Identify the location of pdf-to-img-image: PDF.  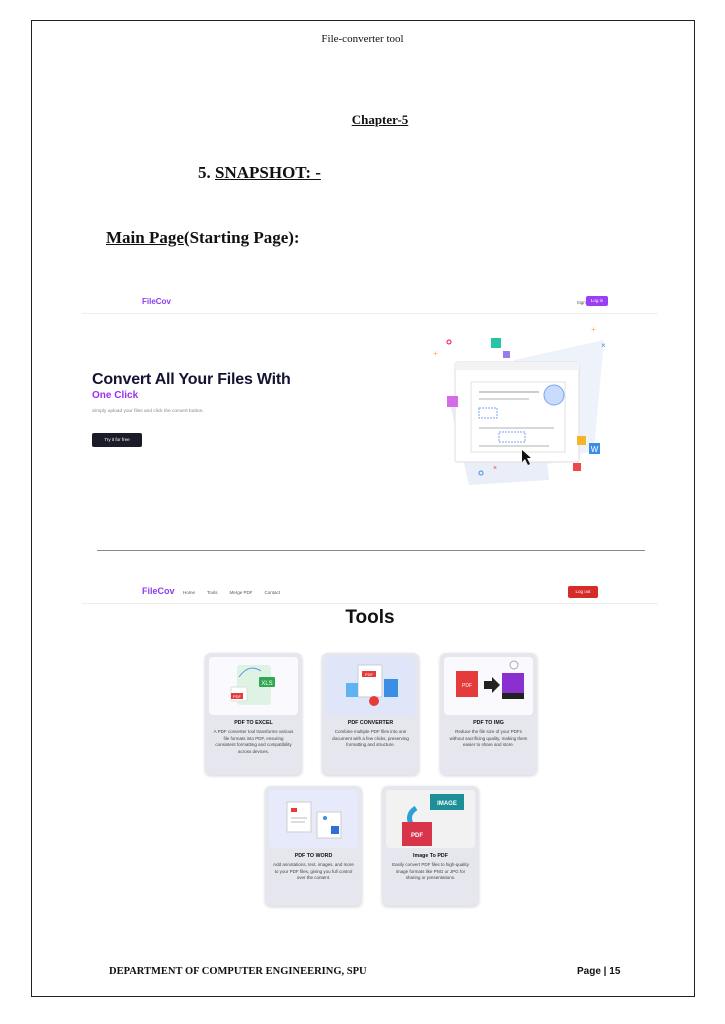
(488, 686).